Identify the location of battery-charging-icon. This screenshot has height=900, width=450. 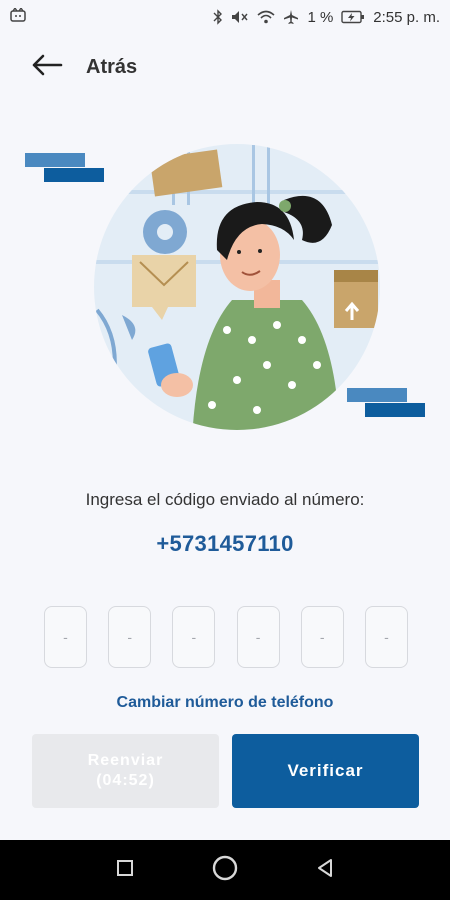
(353, 17).